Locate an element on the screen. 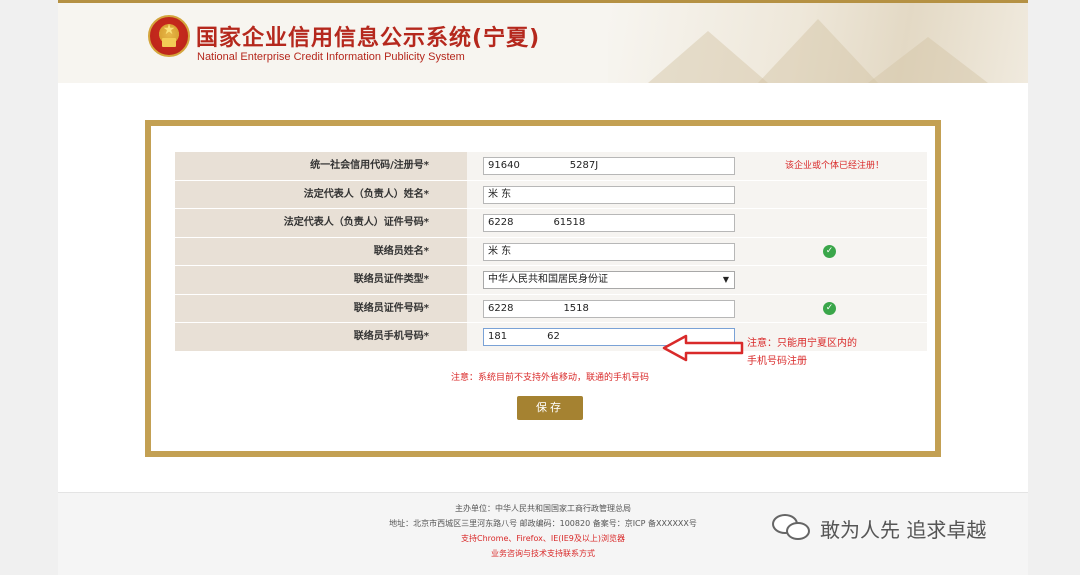 The width and height of the screenshot is (1080, 575). legal-rep-id-label: 法定代表人（负责人）证件号码* is located at coordinates (321, 223).